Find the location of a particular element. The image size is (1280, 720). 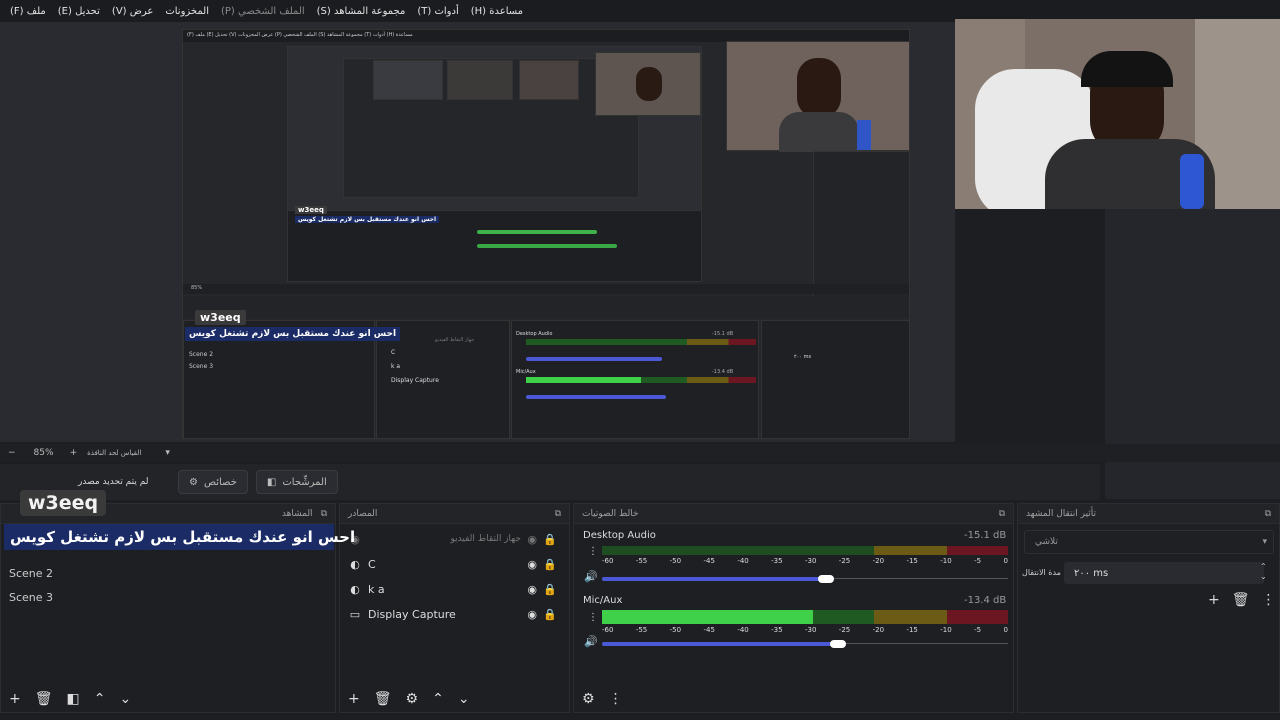

duration-stepper: ⌃ ⌄ is located at coordinates (1263, 572).